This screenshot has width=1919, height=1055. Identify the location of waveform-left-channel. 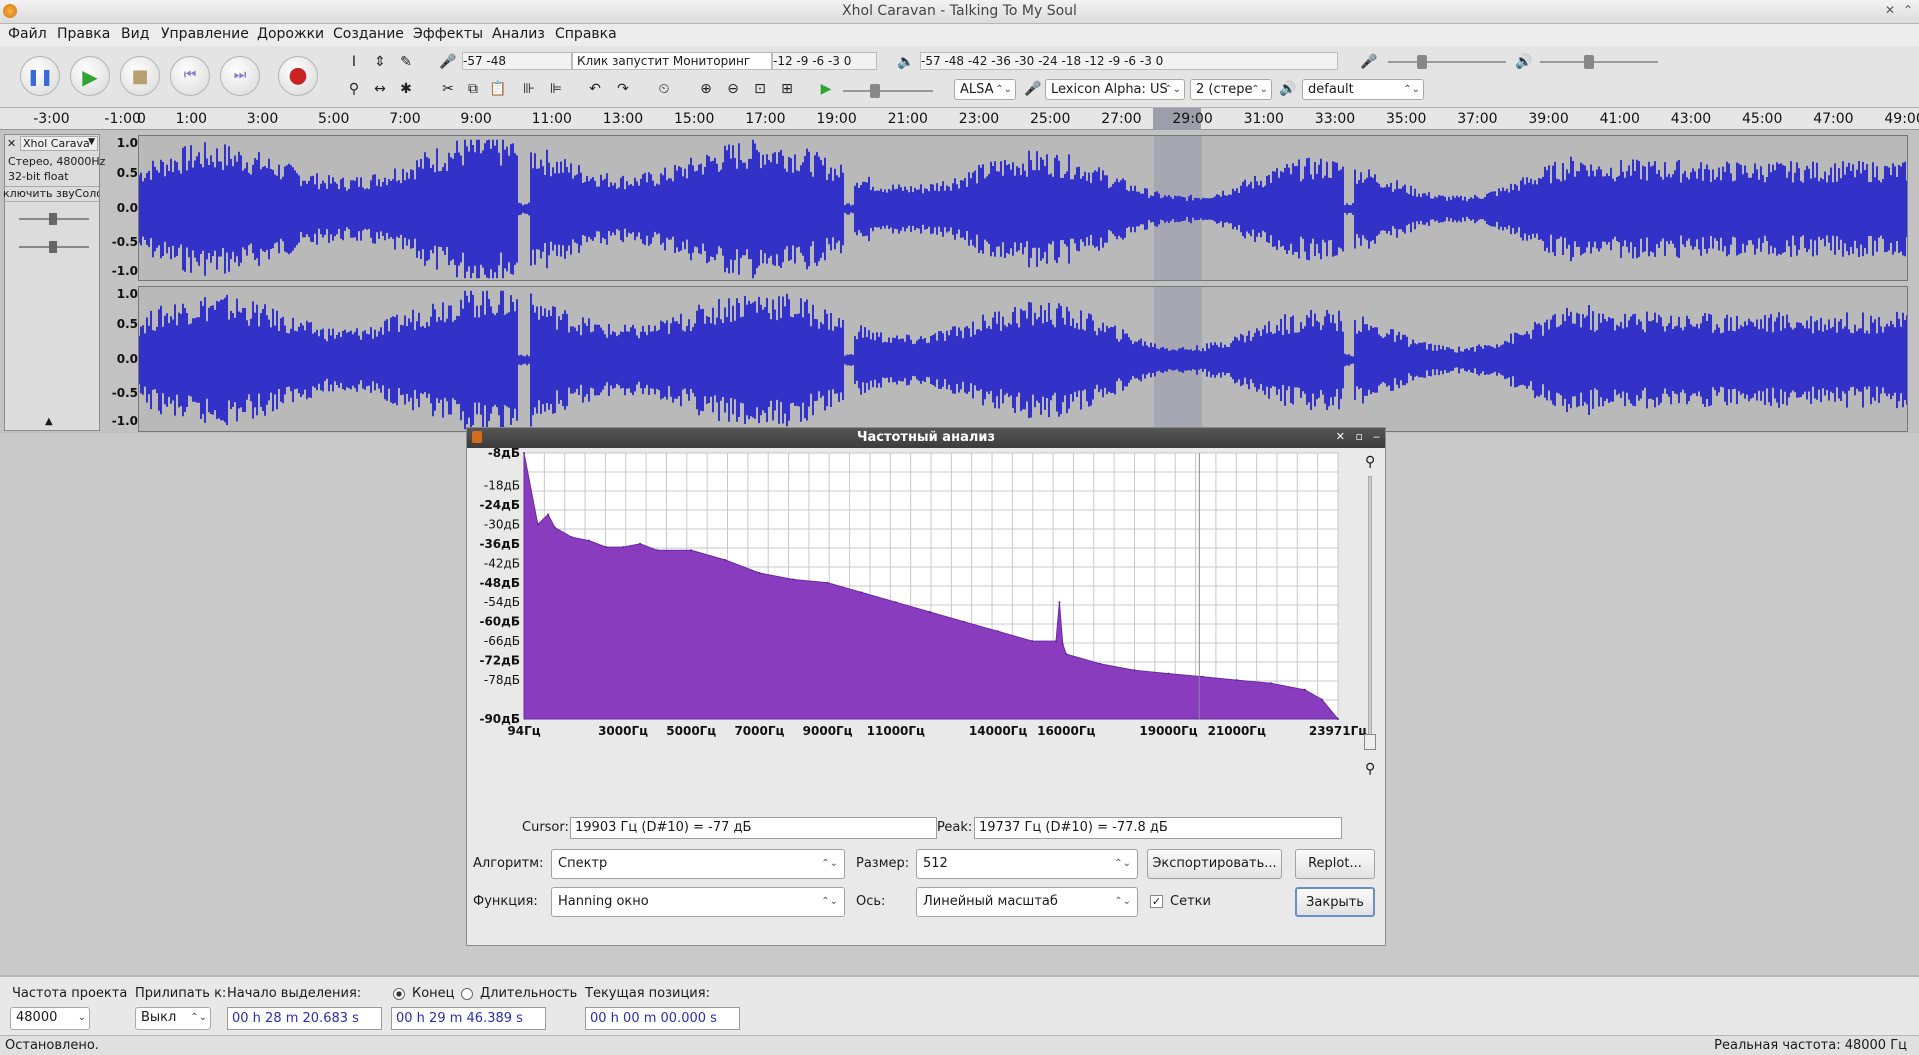
(1023, 208).